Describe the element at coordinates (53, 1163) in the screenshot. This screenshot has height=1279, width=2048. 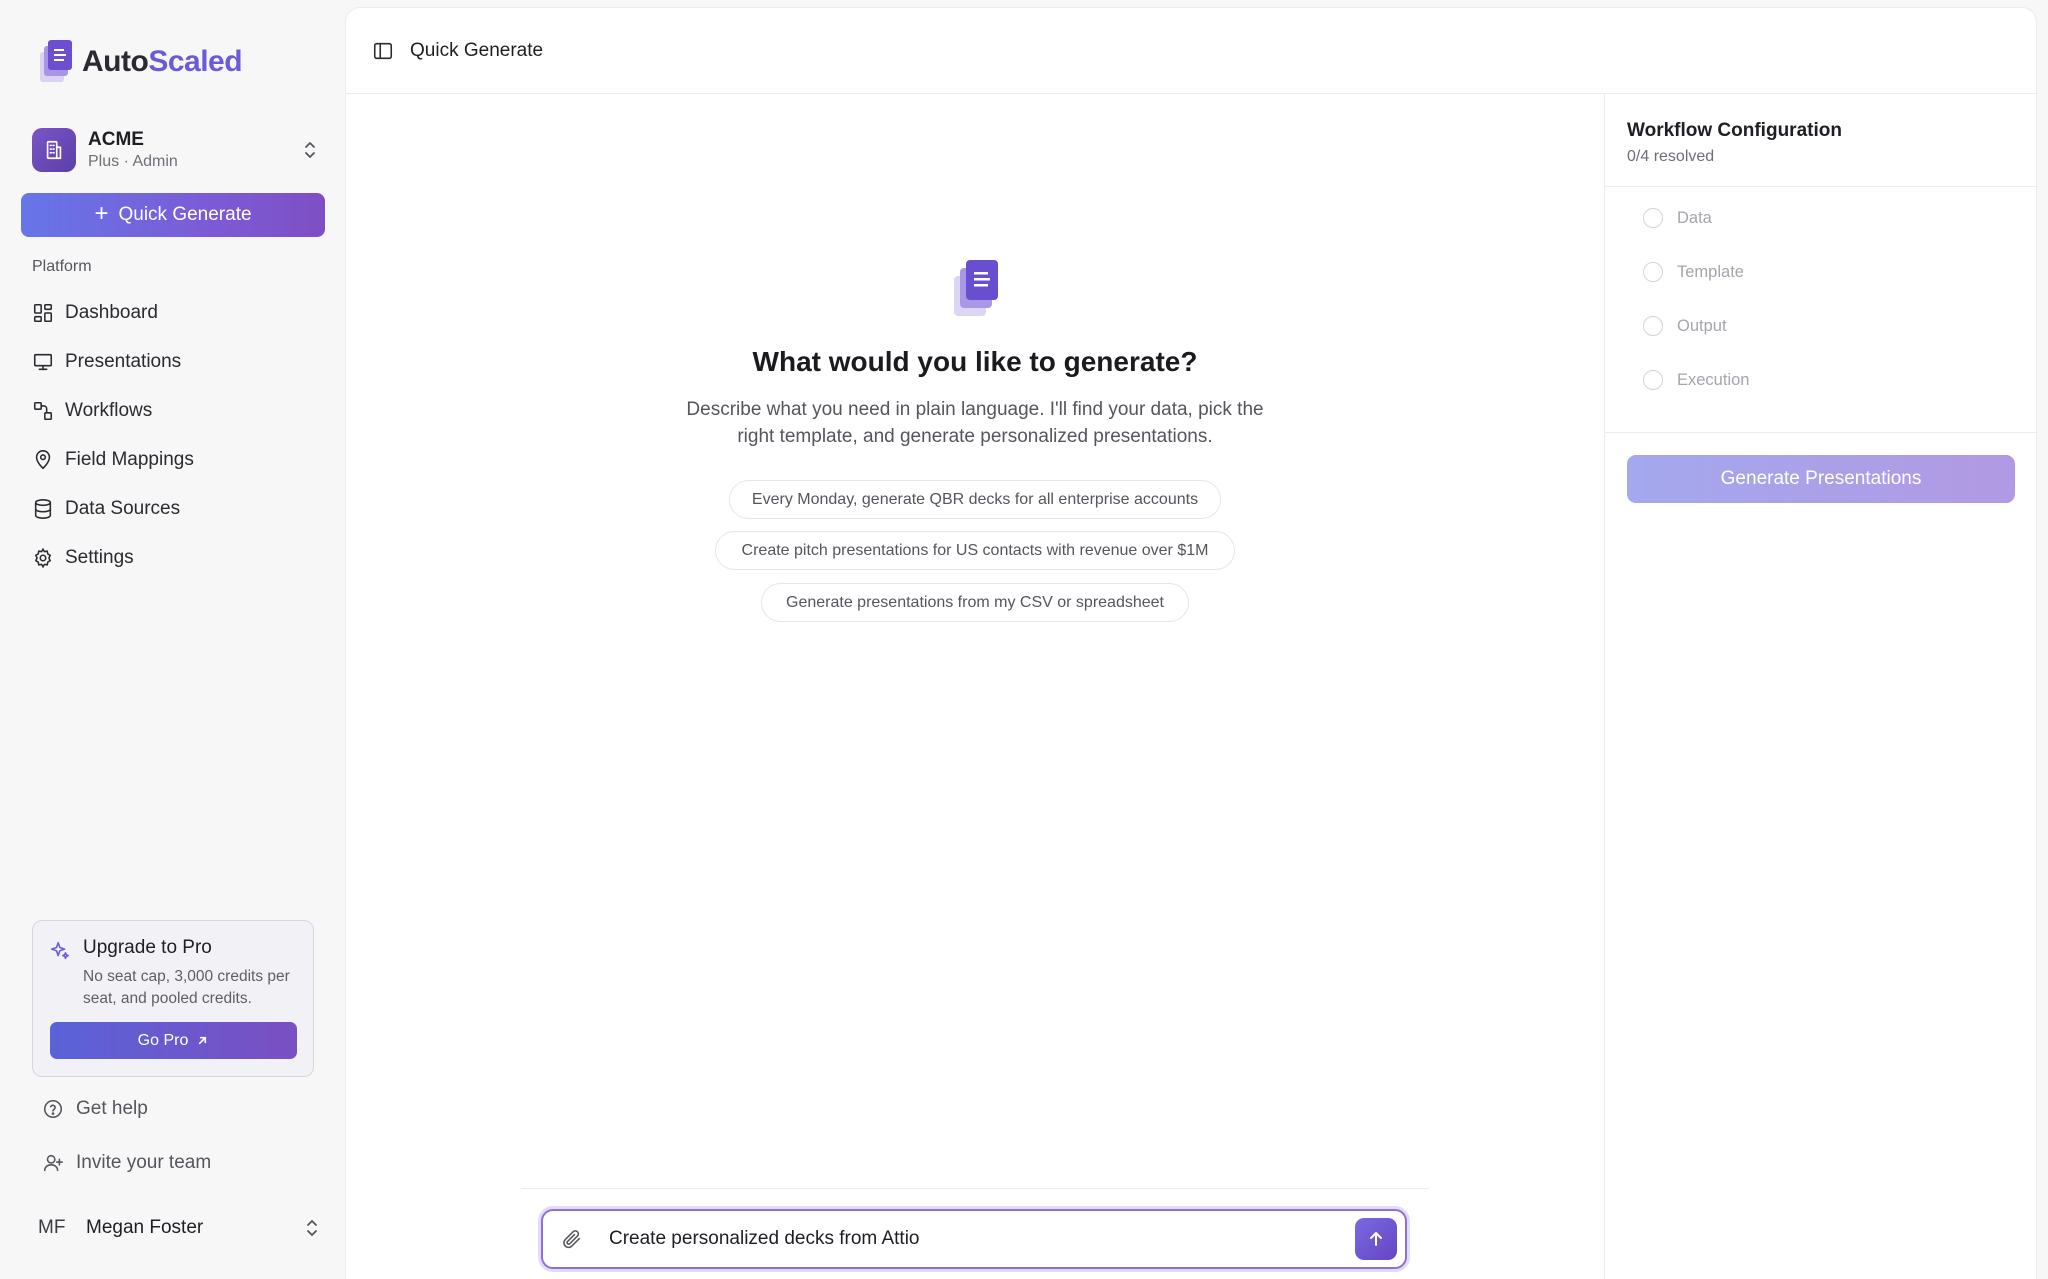
I see `user-plus-icon` at that location.